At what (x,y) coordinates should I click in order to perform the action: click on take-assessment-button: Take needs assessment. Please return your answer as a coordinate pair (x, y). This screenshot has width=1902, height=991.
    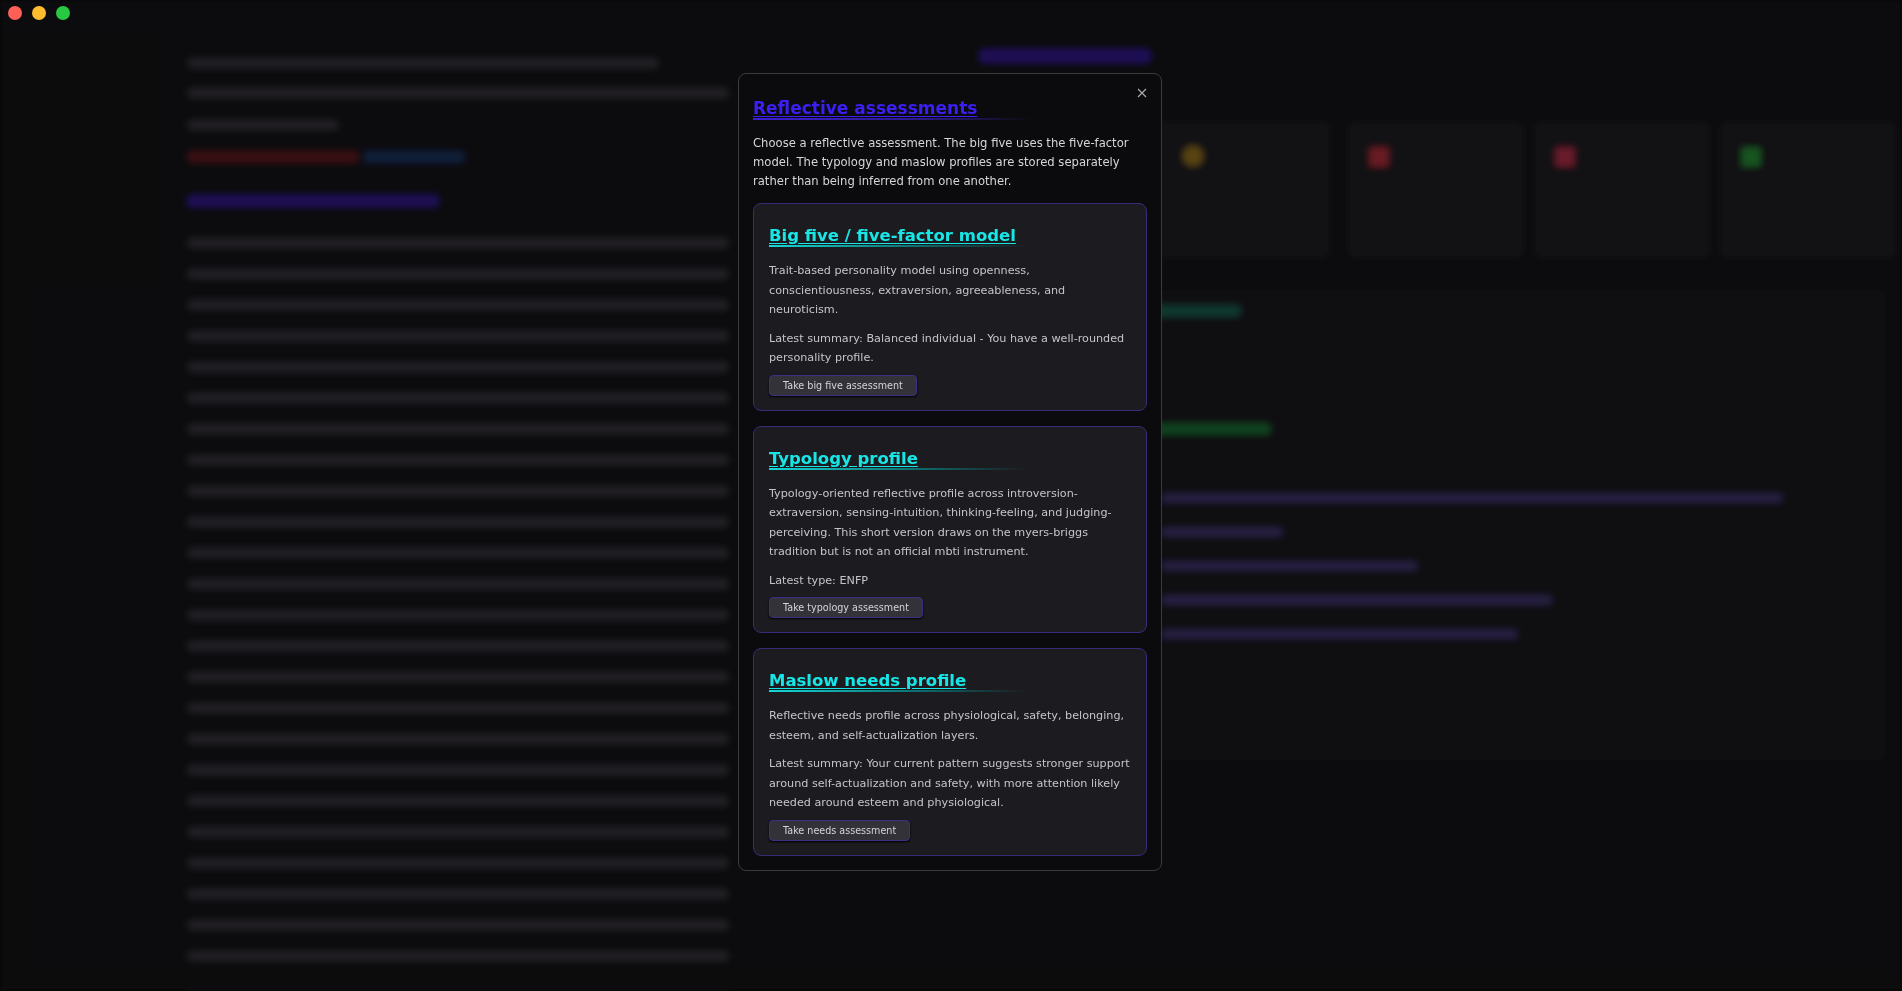
    Looking at the image, I should click on (840, 830).